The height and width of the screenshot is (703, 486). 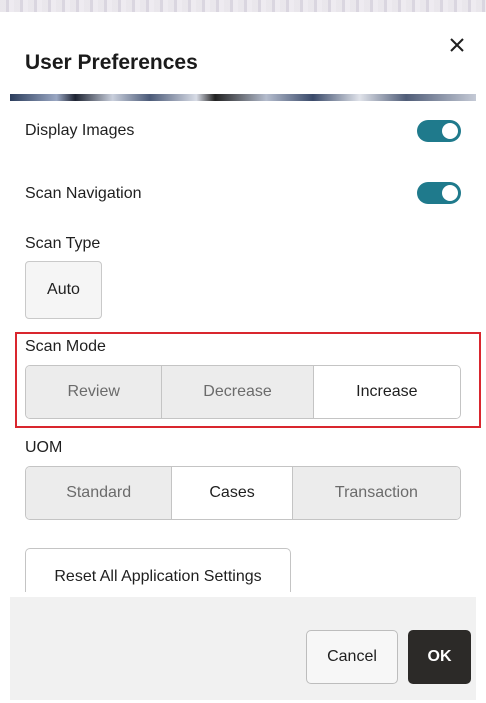 What do you see at coordinates (243, 6) in the screenshot?
I see `background-strip` at bounding box center [243, 6].